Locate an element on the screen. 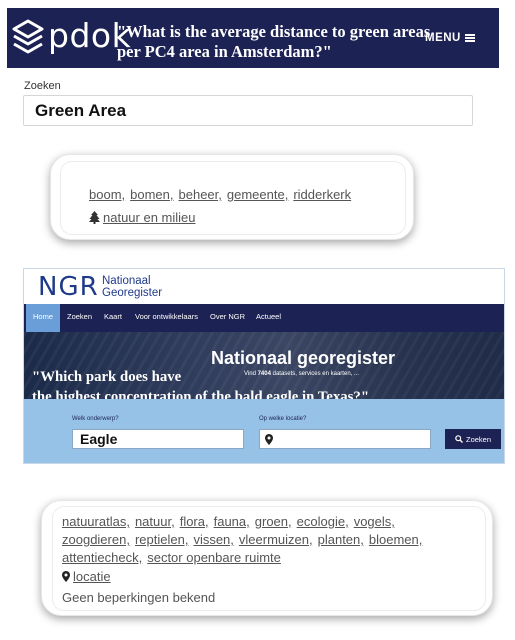  keyword-link: vogels, is located at coordinates (374, 521).